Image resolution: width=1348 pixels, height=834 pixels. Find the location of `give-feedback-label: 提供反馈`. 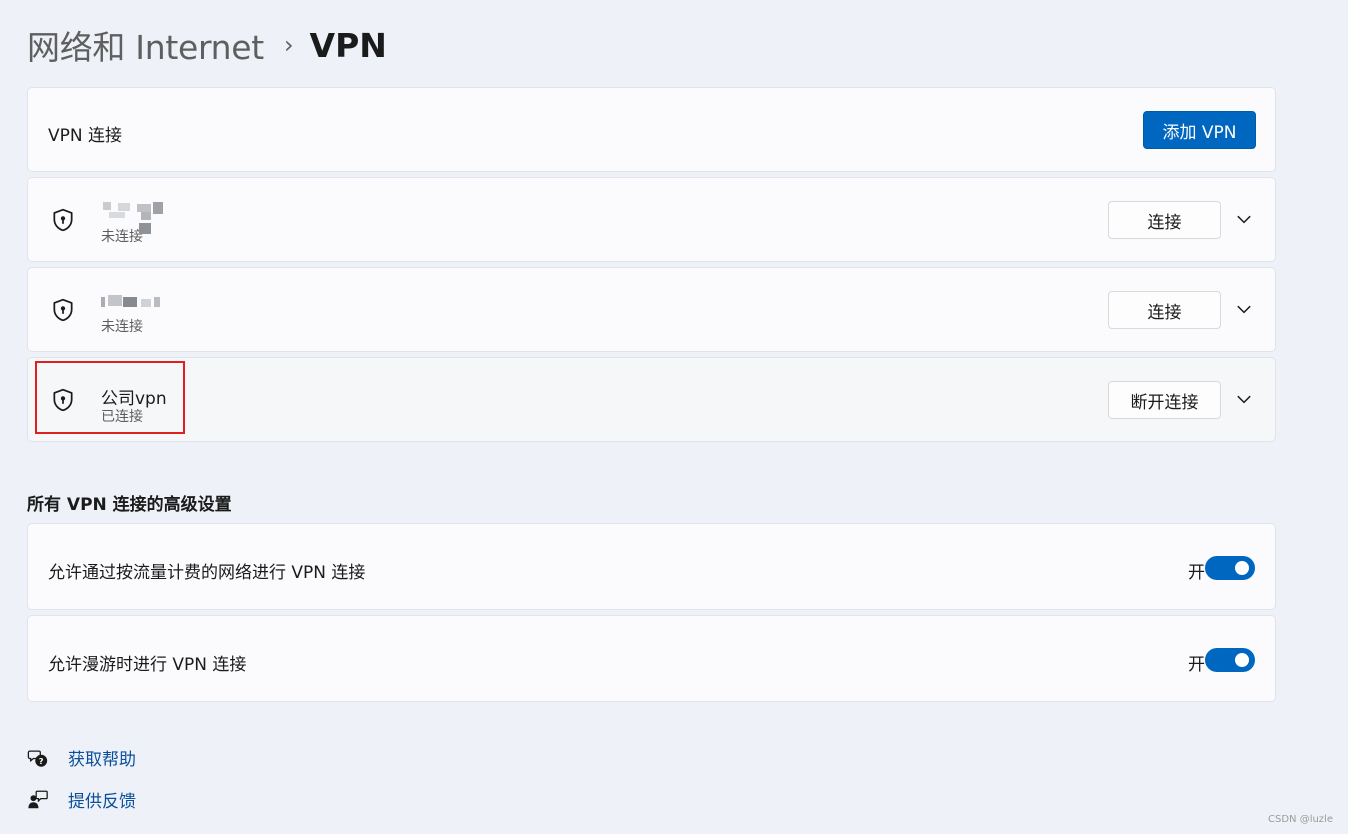

give-feedback-label: 提供反馈 is located at coordinates (102, 799).